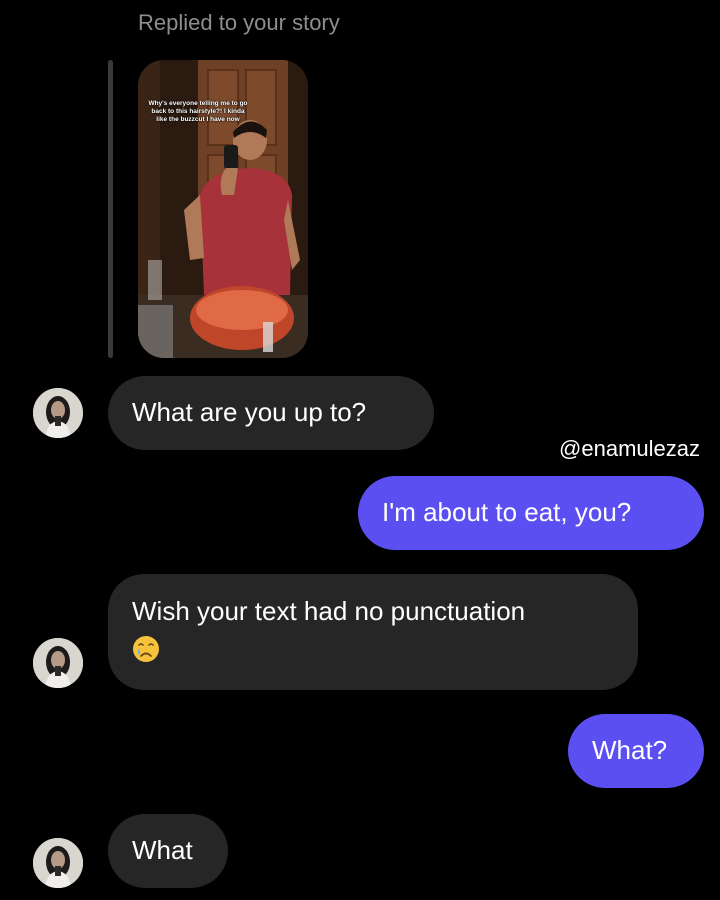  I want to click on watermark-handle: @enamulezaz, so click(629, 448).